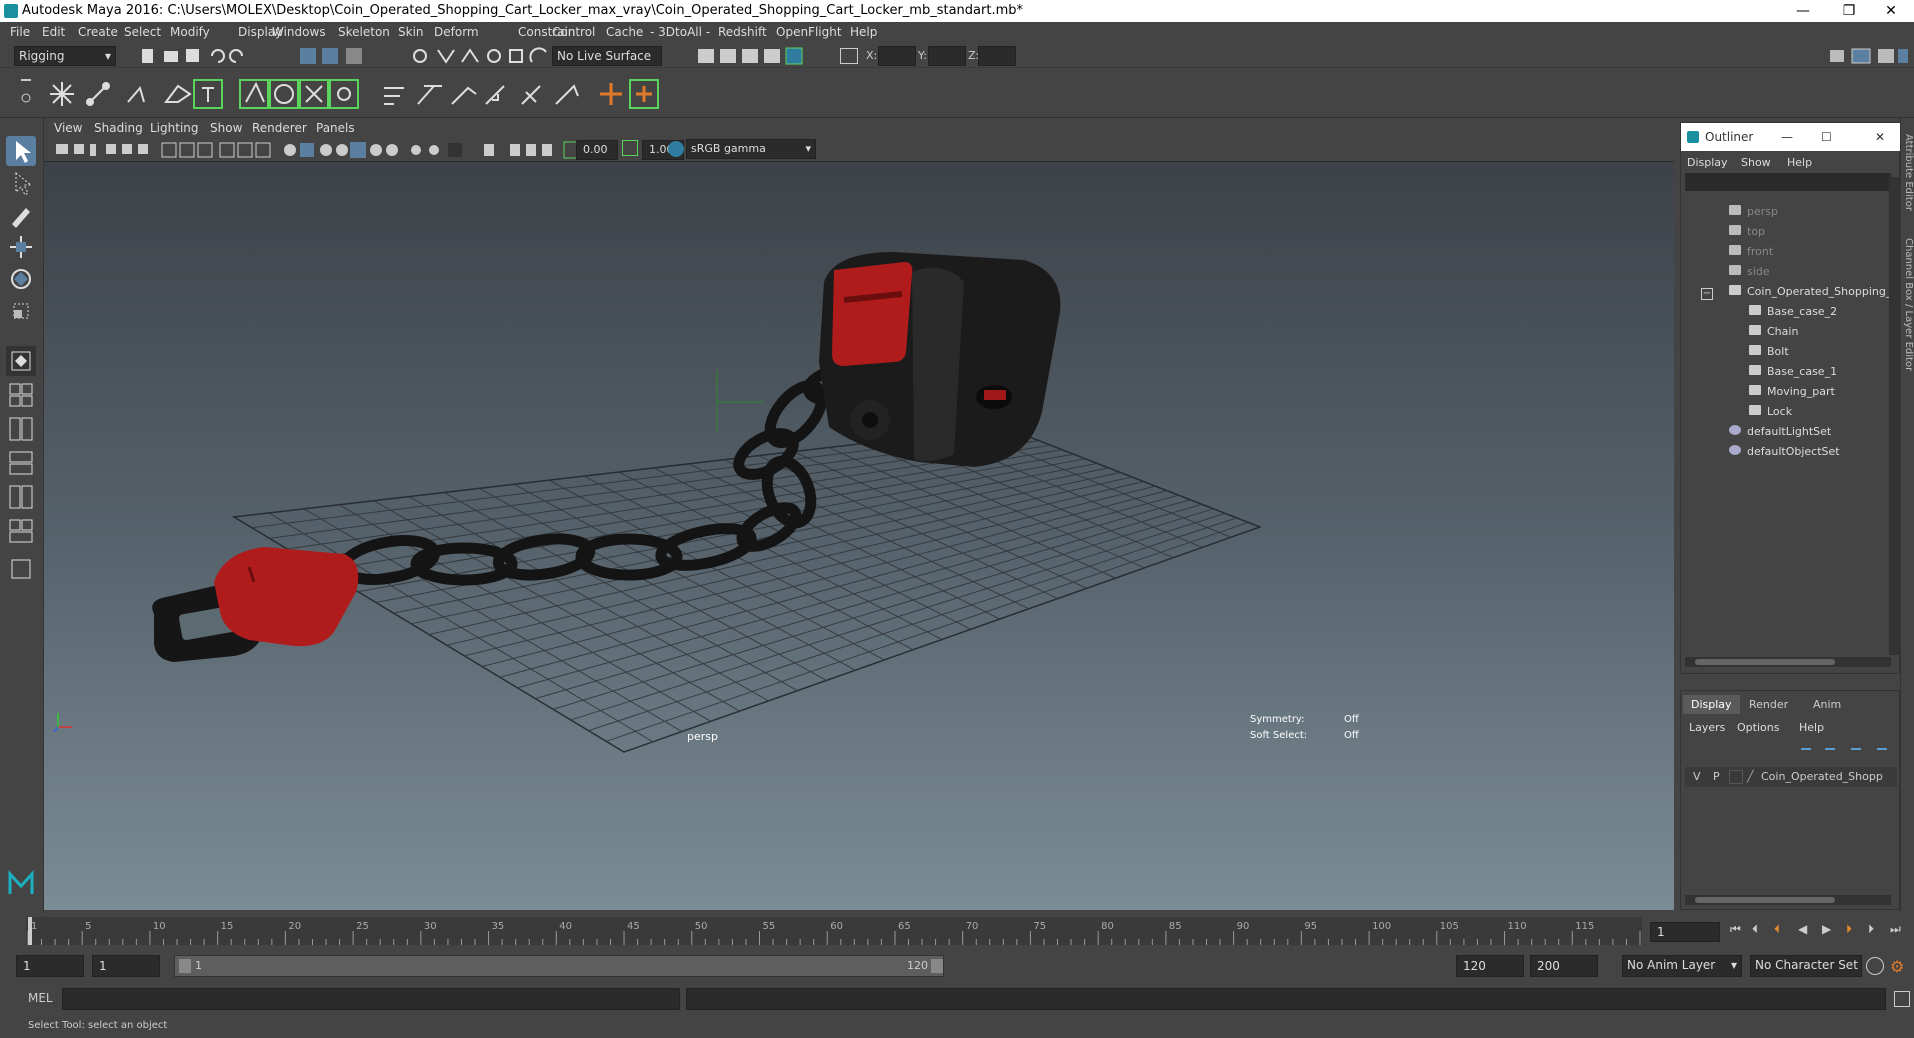 This screenshot has height=1038, width=1914. What do you see at coordinates (21, 279) in the screenshot?
I see `rotate-tool-icon` at bounding box center [21, 279].